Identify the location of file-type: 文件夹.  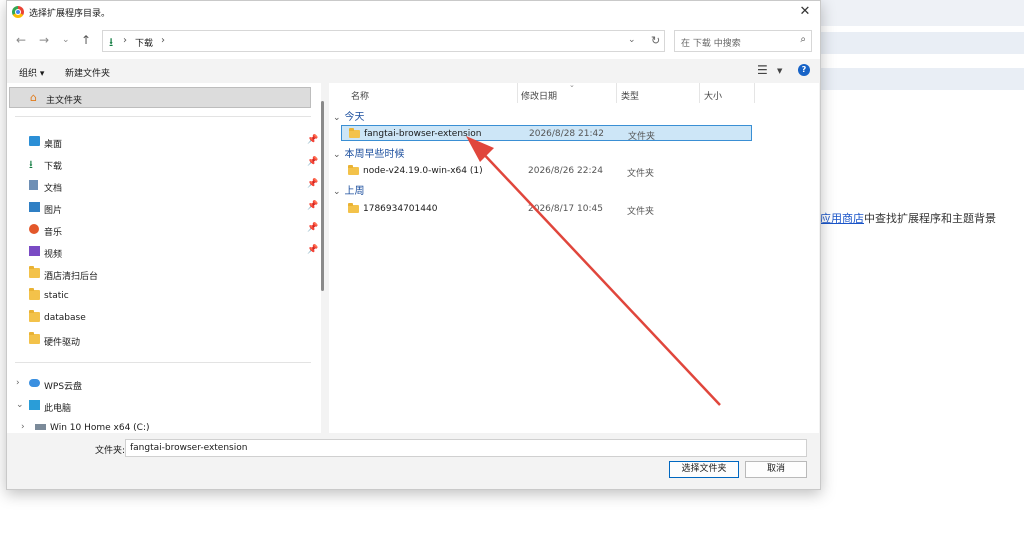
(641, 212).